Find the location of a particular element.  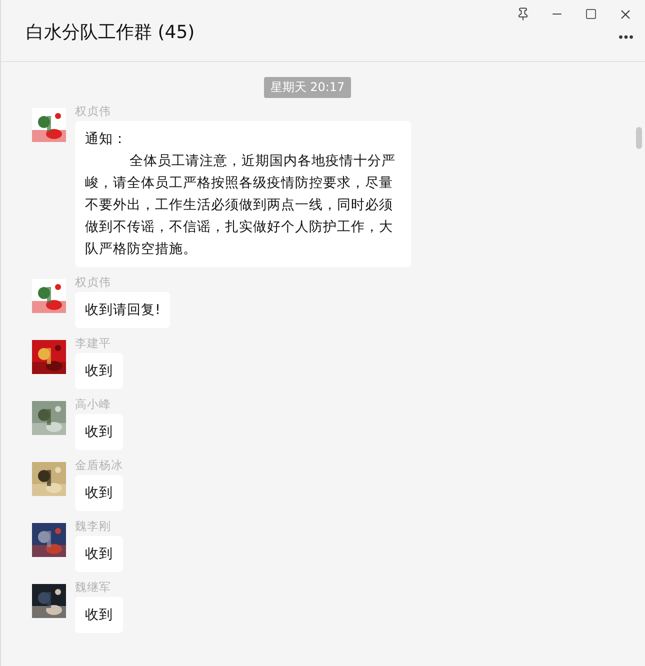

scrollbar-thumb is located at coordinates (639, 138).